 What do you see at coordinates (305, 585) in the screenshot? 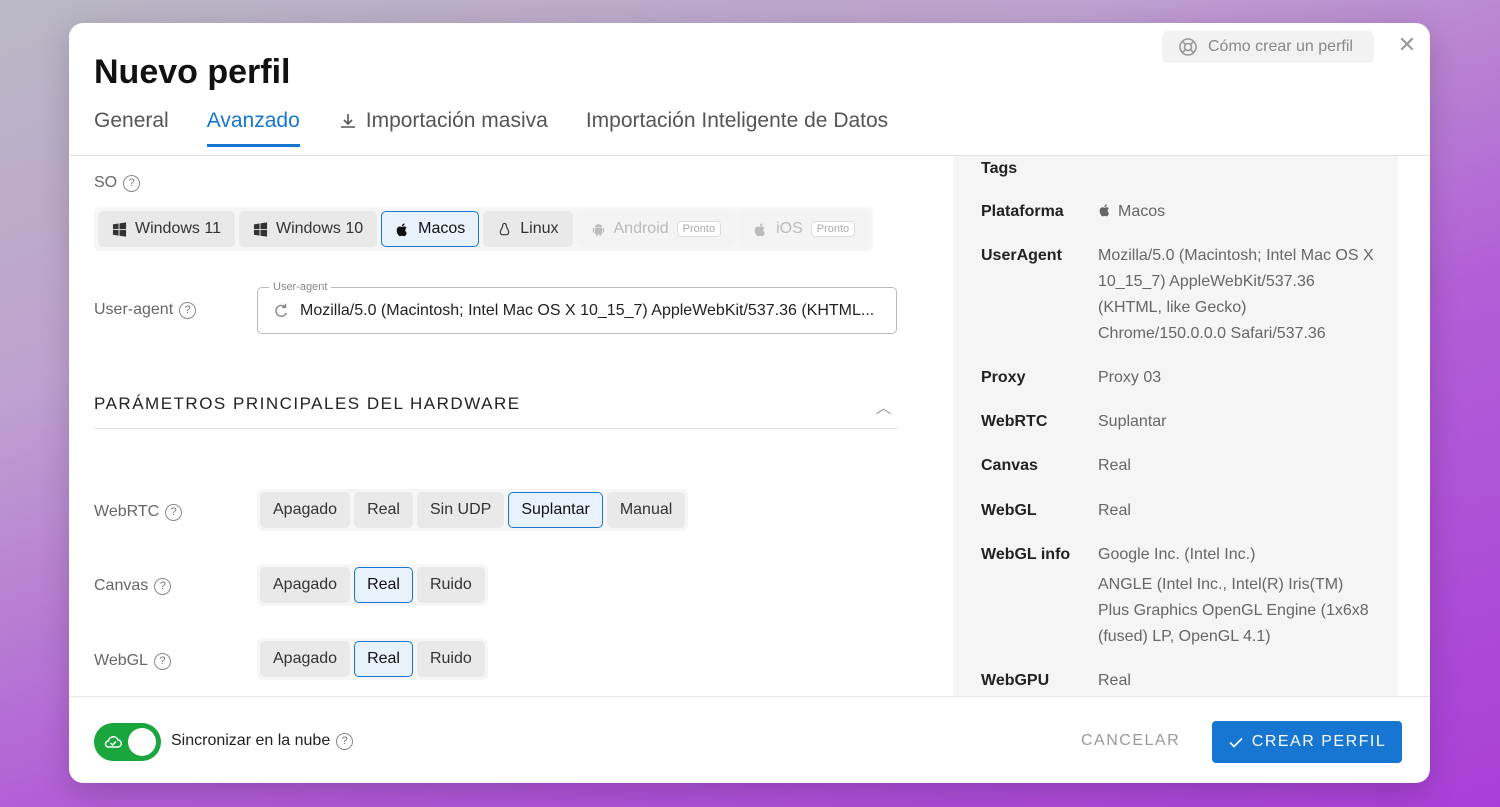
I see `canvas-option-apagado: Apagado` at bounding box center [305, 585].